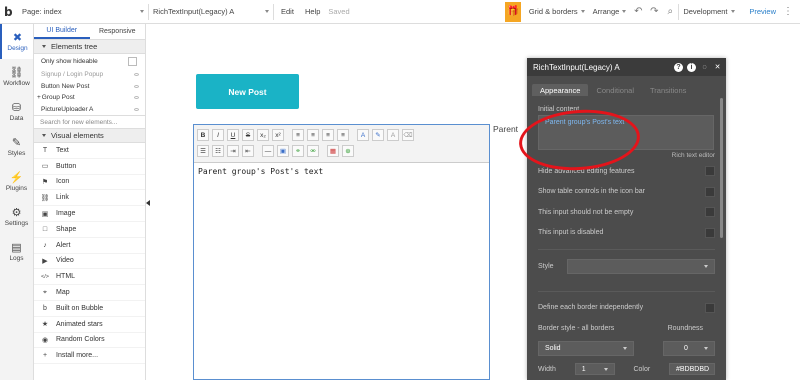 Image resolution: width=800 pixels, height=380 pixels. What do you see at coordinates (298, 135) in the screenshot?
I see `align-left-icon: ≡` at bounding box center [298, 135].